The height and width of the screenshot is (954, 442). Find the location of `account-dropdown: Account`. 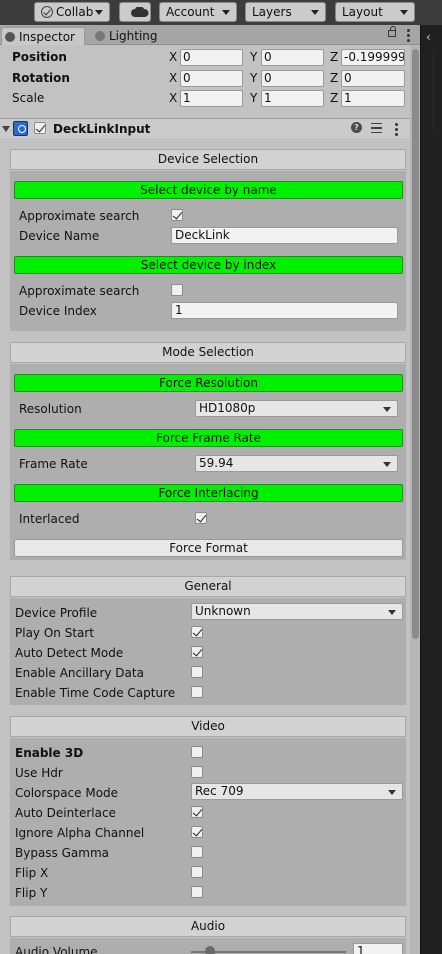

account-dropdown: Account is located at coordinates (198, 12).